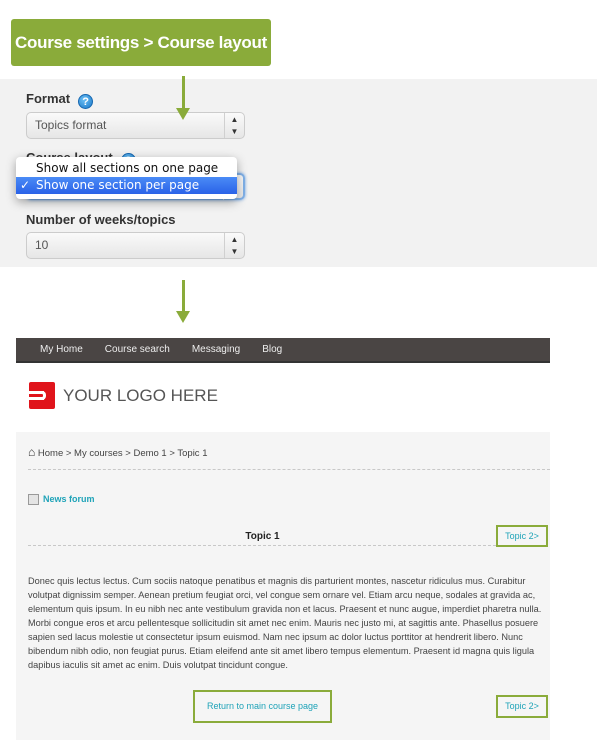 This screenshot has width=597, height=740. I want to click on home-icon: ⌂, so click(31, 452).